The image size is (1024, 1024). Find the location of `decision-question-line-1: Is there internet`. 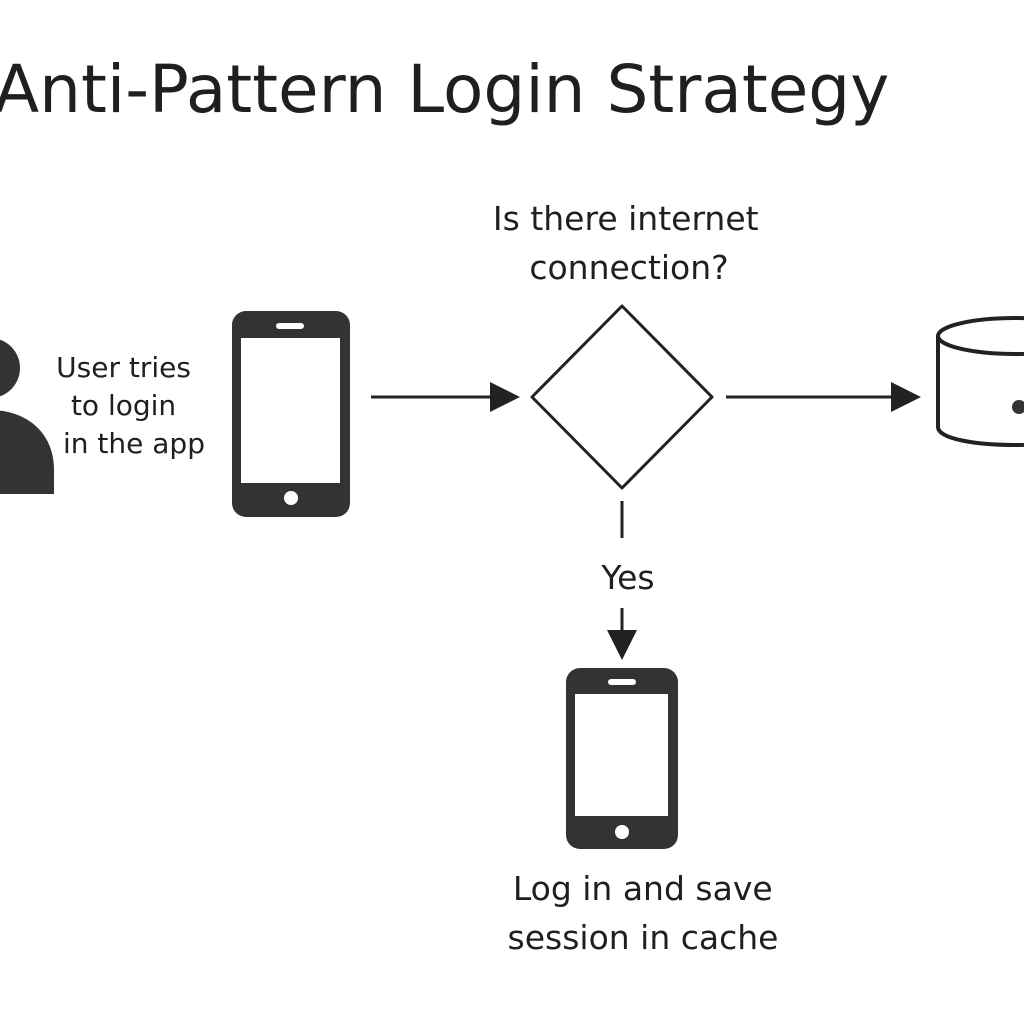

decision-question-line-1: Is there internet is located at coordinates (626, 218).